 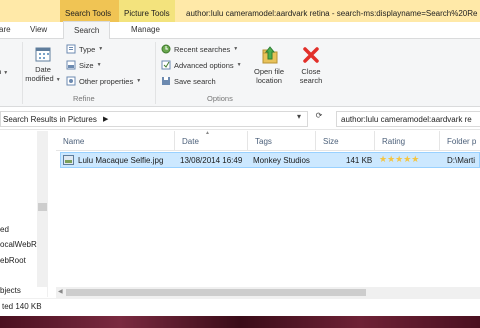 I want to click on tab-manage: Manage, so click(x=145, y=29).